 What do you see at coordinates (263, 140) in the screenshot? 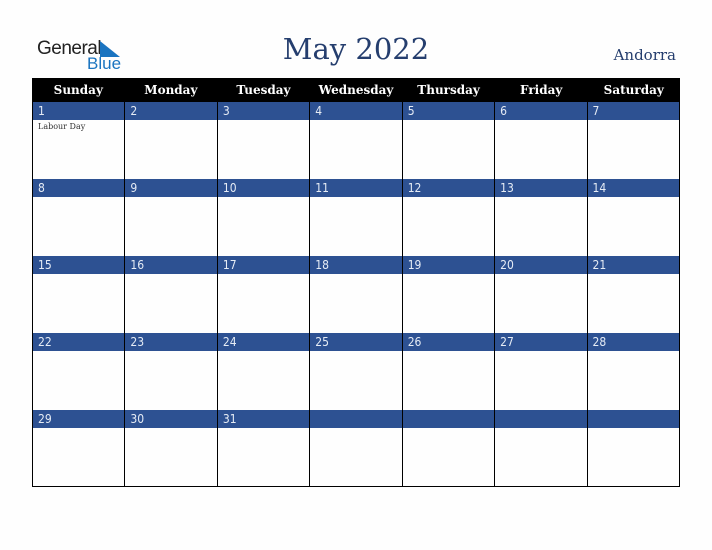
I see `day-cell: 3` at bounding box center [263, 140].